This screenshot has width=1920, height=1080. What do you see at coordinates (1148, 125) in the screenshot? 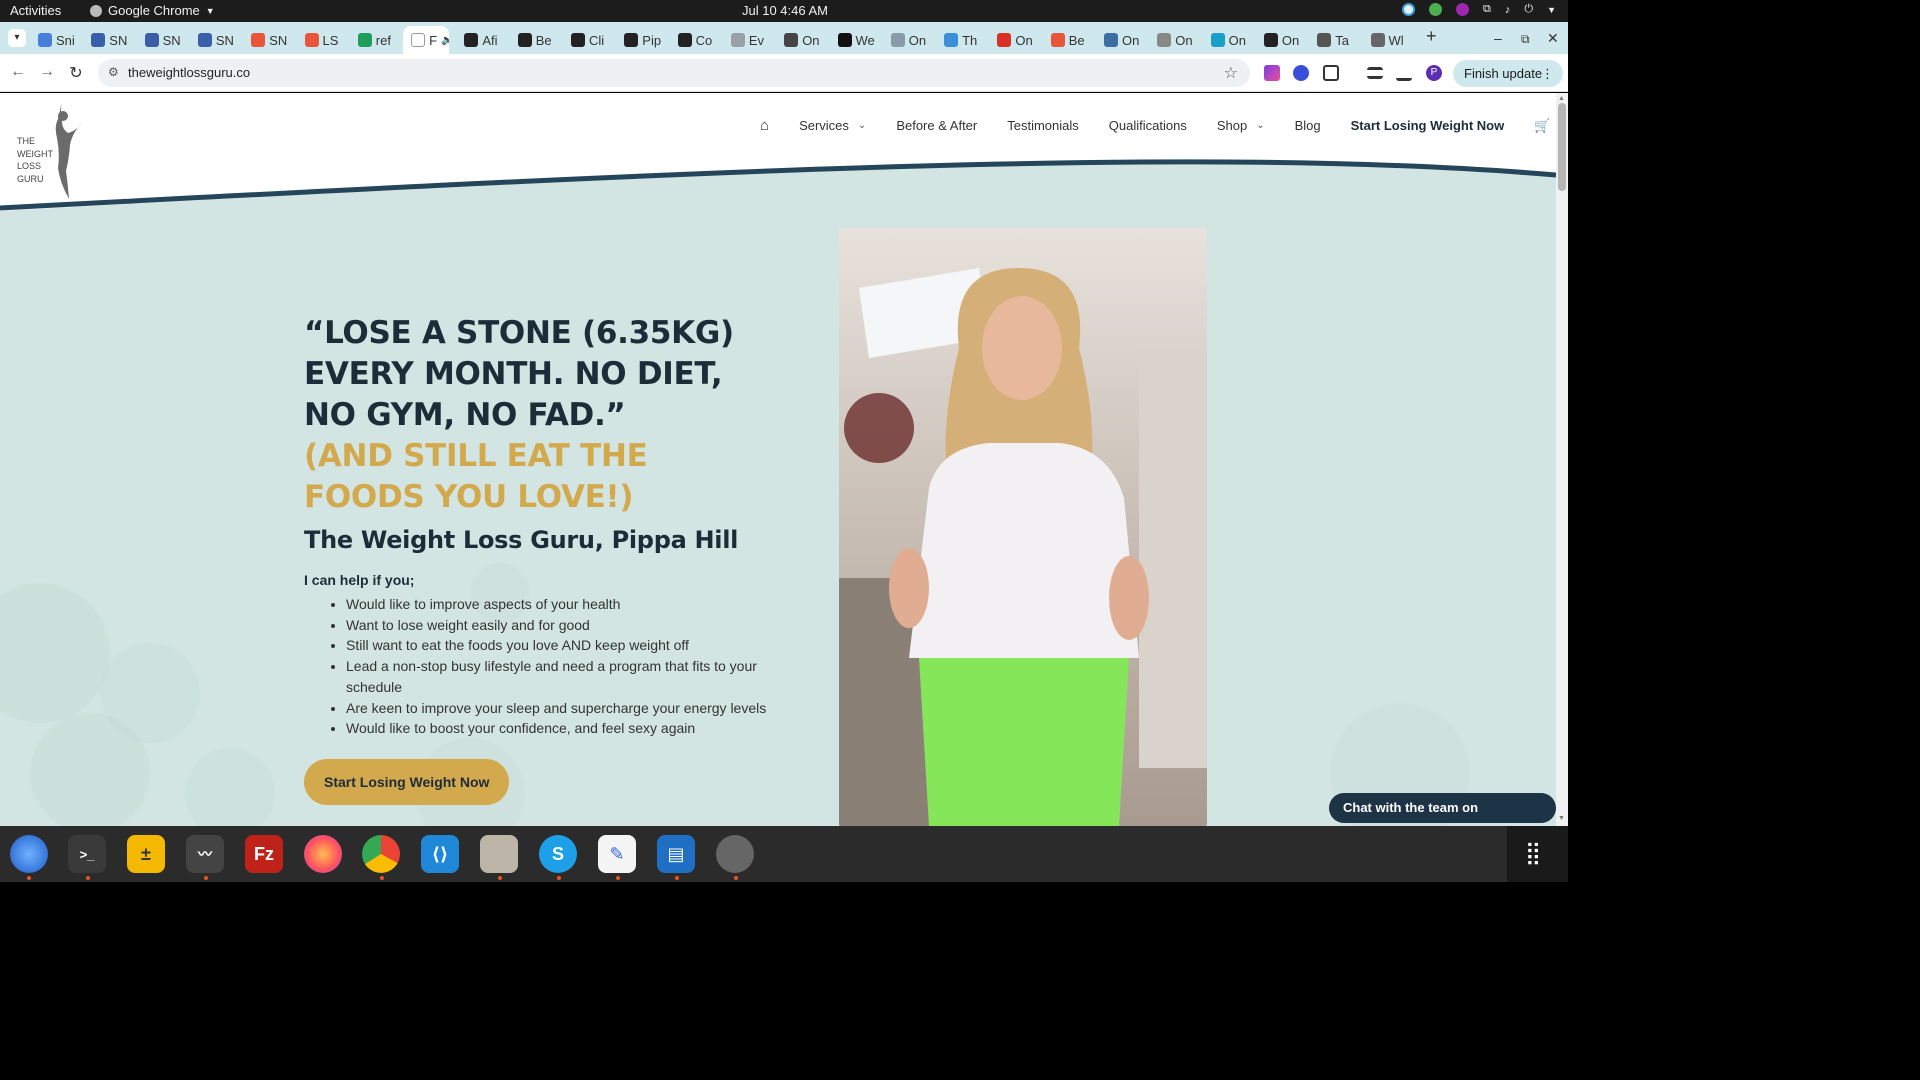
I see `nav-qualifications: Qualifications` at bounding box center [1148, 125].